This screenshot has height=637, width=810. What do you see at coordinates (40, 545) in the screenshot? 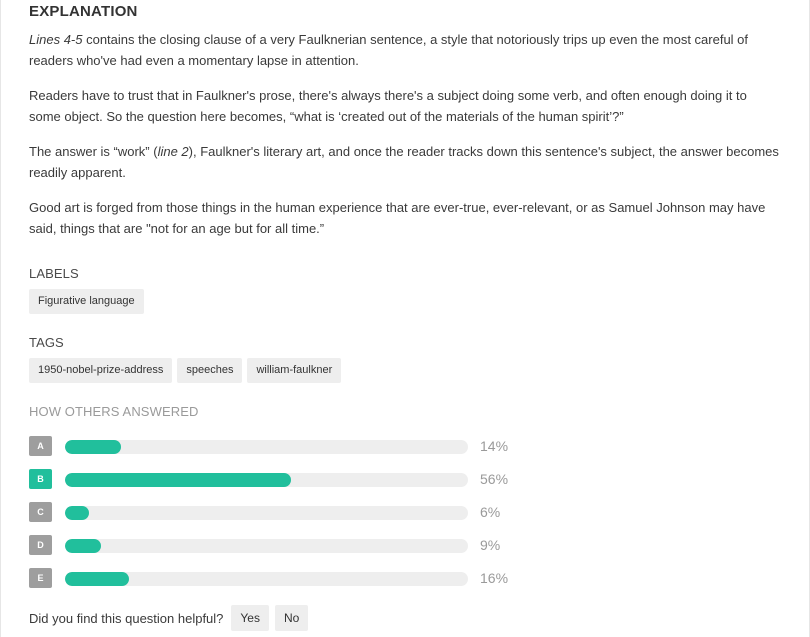
I see `answer-letter: D` at bounding box center [40, 545].